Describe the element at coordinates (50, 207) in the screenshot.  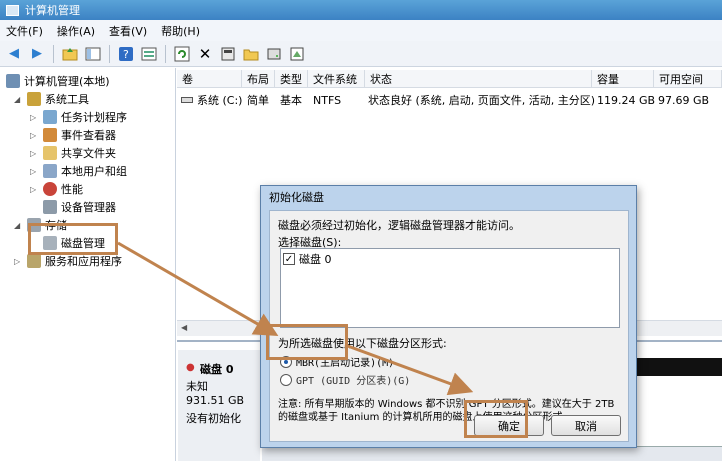
I see `device-manager-icon` at that location.